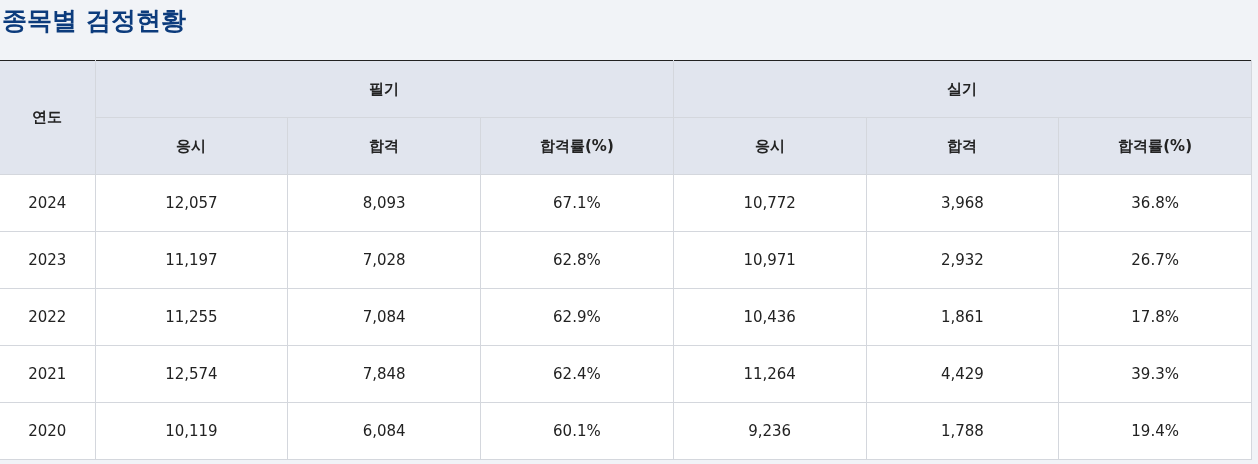 This screenshot has width=1258, height=464. What do you see at coordinates (47, 374) in the screenshot?
I see `table-cell: 2021` at bounding box center [47, 374].